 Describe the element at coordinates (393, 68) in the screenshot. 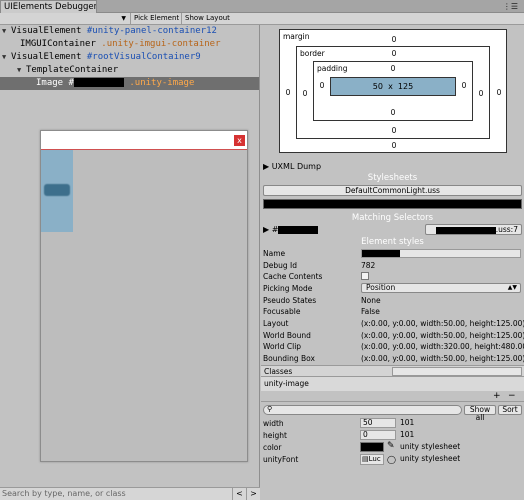

I see `padding-top-value: 0` at that location.